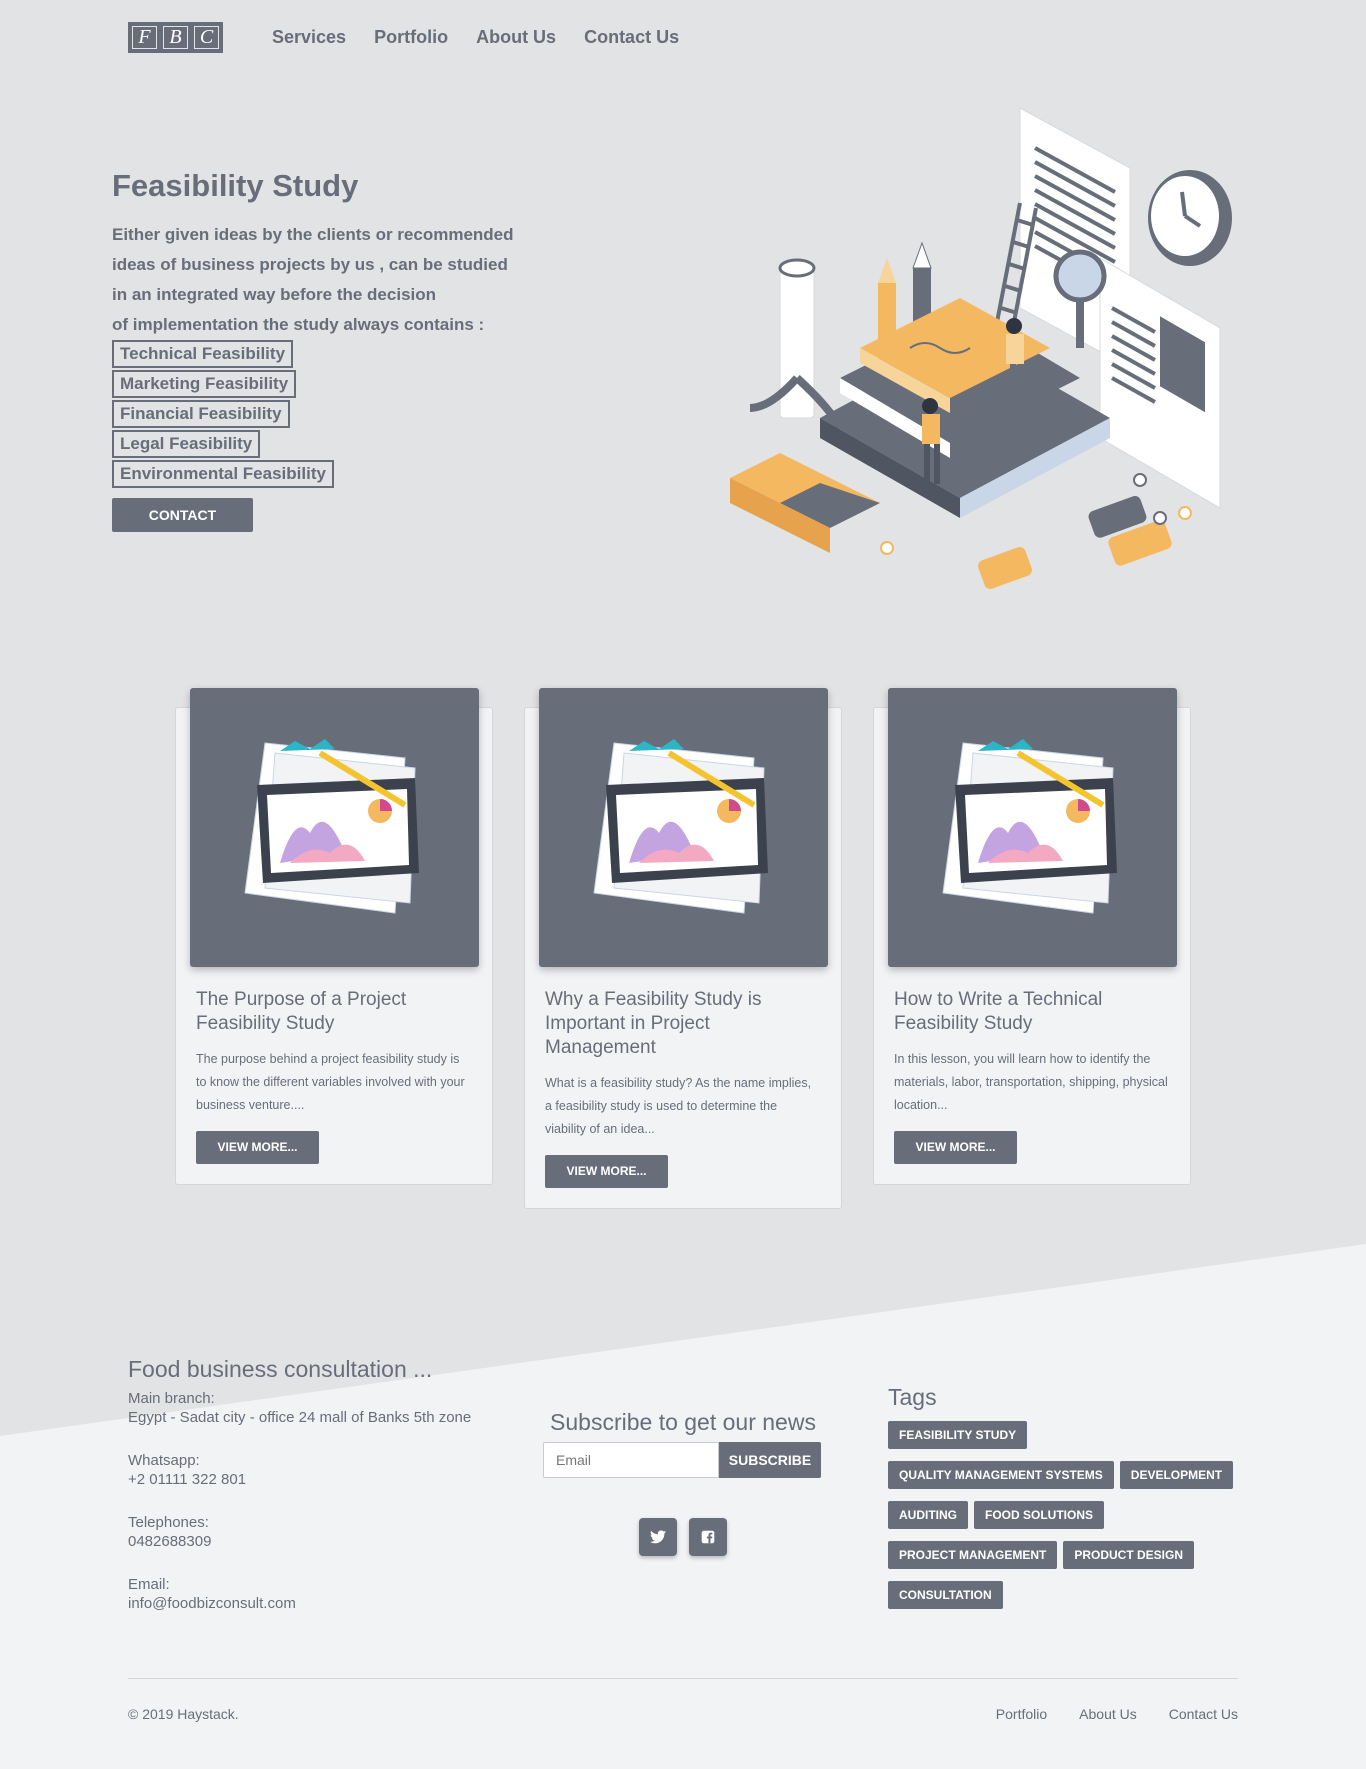 This screenshot has height=1769, width=1366. I want to click on tag-food-solutions: FOOD SOLUTIONS, so click(1039, 1515).